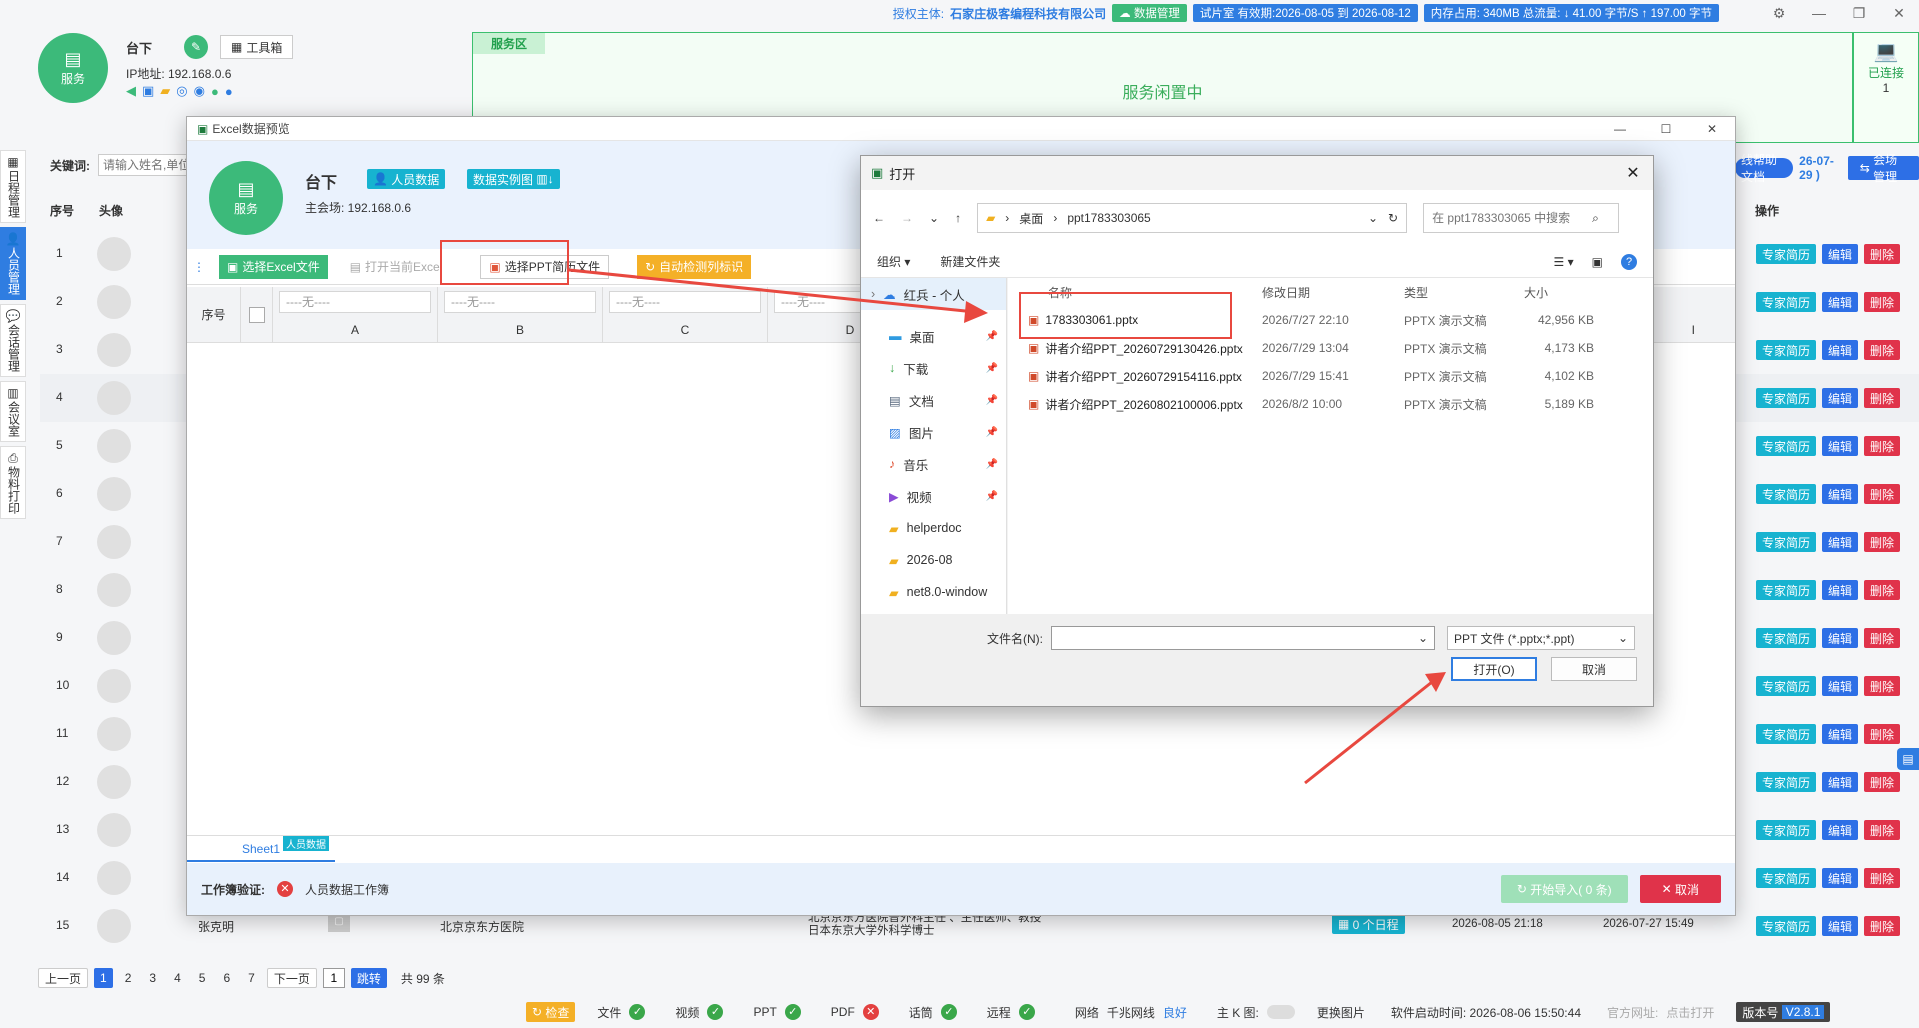  I want to click on main-k-label: 主 K 图:, so click(1237, 1012).